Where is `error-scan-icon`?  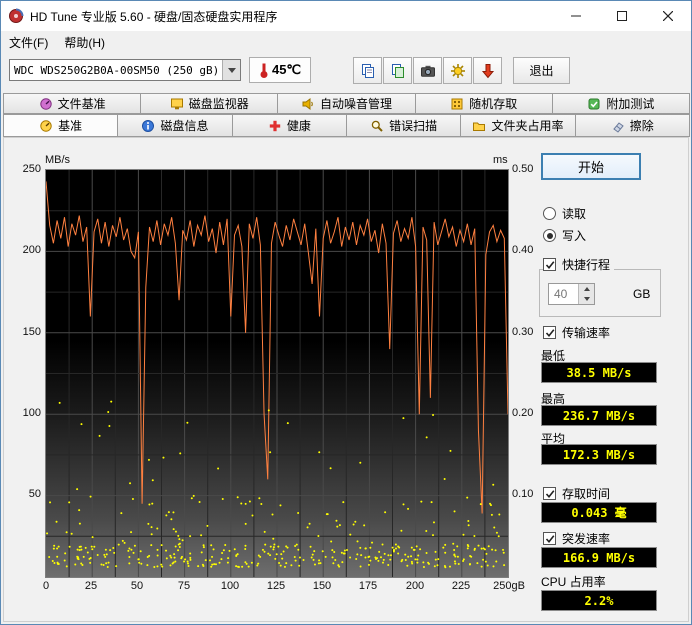 error-scan-icon is located at coordinates (377, 126).